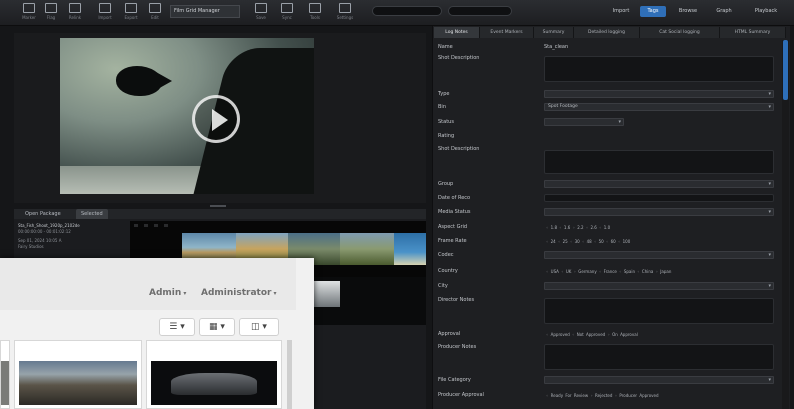  What do you see at coordinates (155, 13) in the screenshot?
I see `edit-button: Edit` at bounding box center [155, 13].